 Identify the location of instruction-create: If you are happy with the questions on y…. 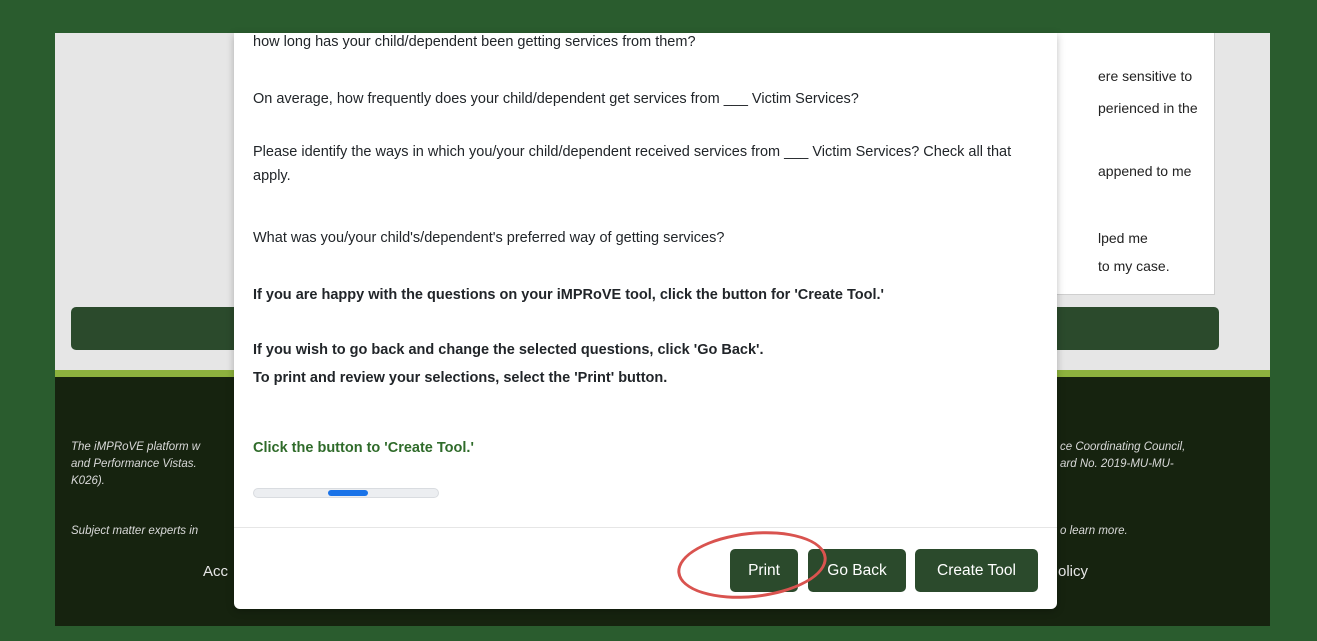
(568, 295).